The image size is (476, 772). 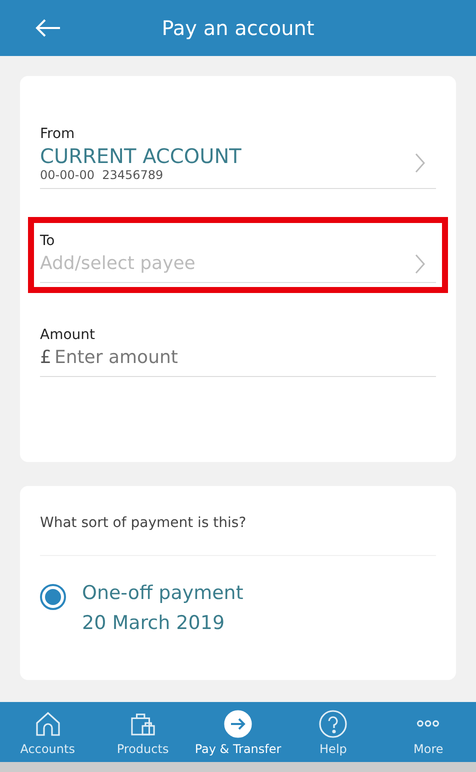 What do you see at coordinates (141, 156) in the screenshot?
I see `account-name: CURRENT ACCOUNT` at bounding box center [141, 156].